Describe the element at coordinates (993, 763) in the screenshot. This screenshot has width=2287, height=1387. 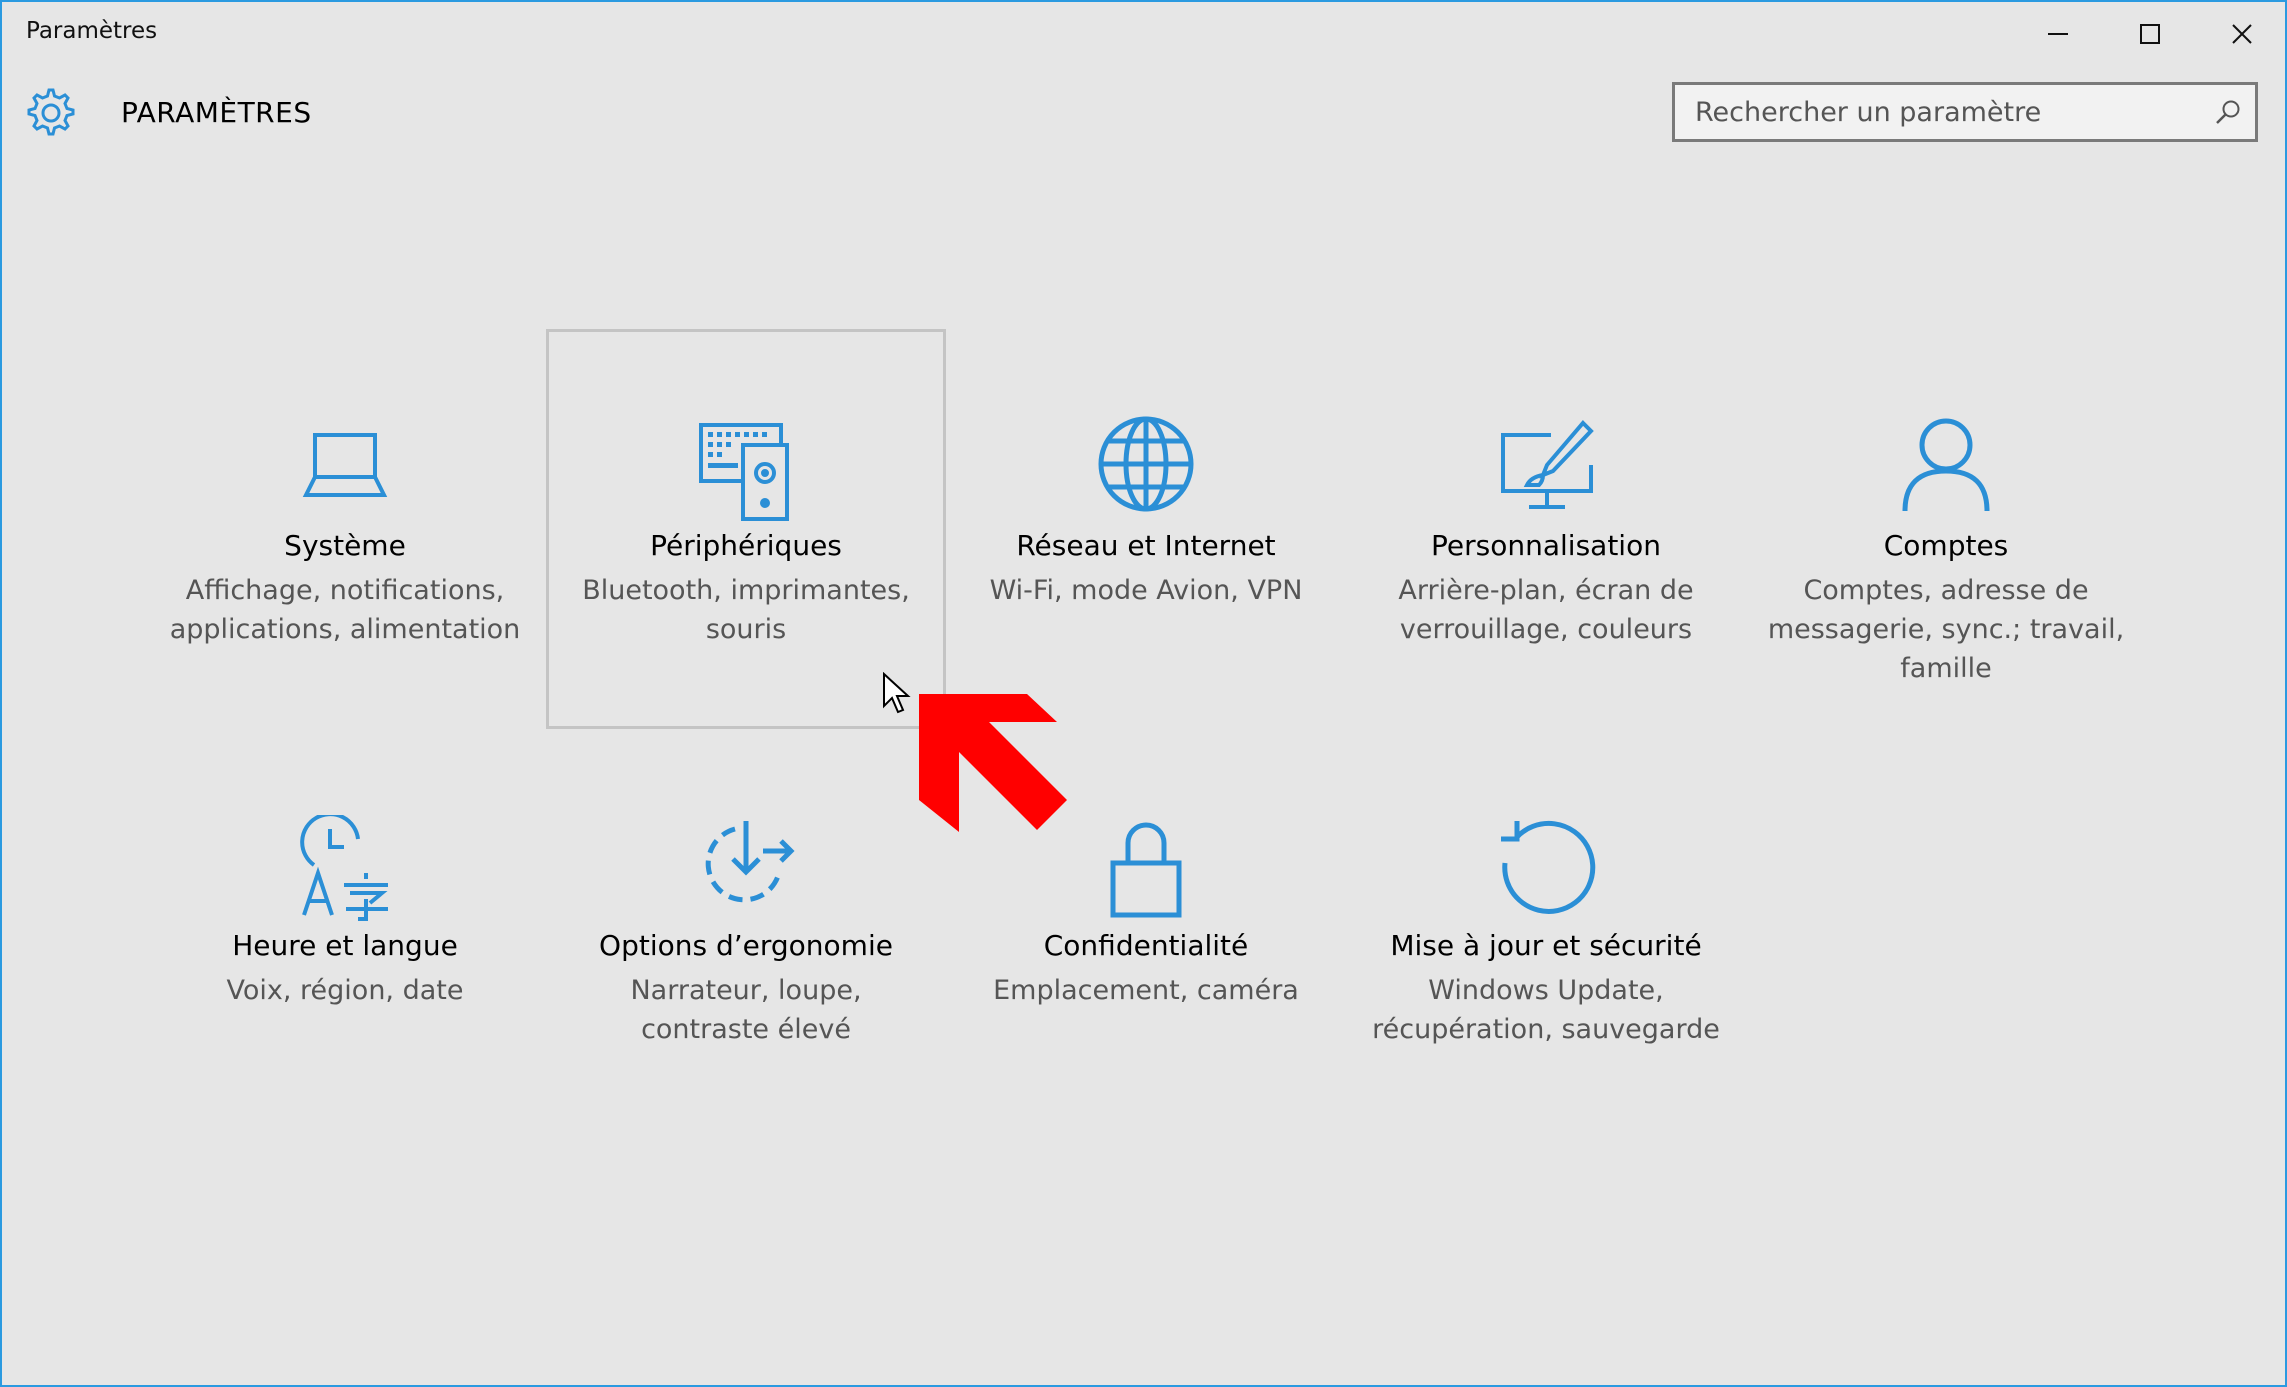
I see `red-arrow-annotation-icon` at that location.